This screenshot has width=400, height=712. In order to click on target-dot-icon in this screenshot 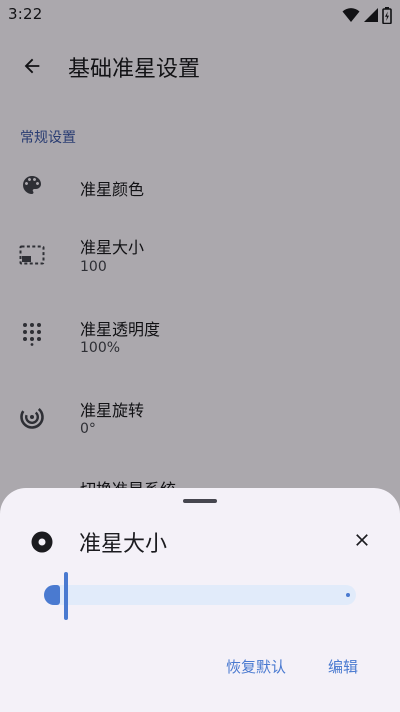, I will do `click(42, 542)`.